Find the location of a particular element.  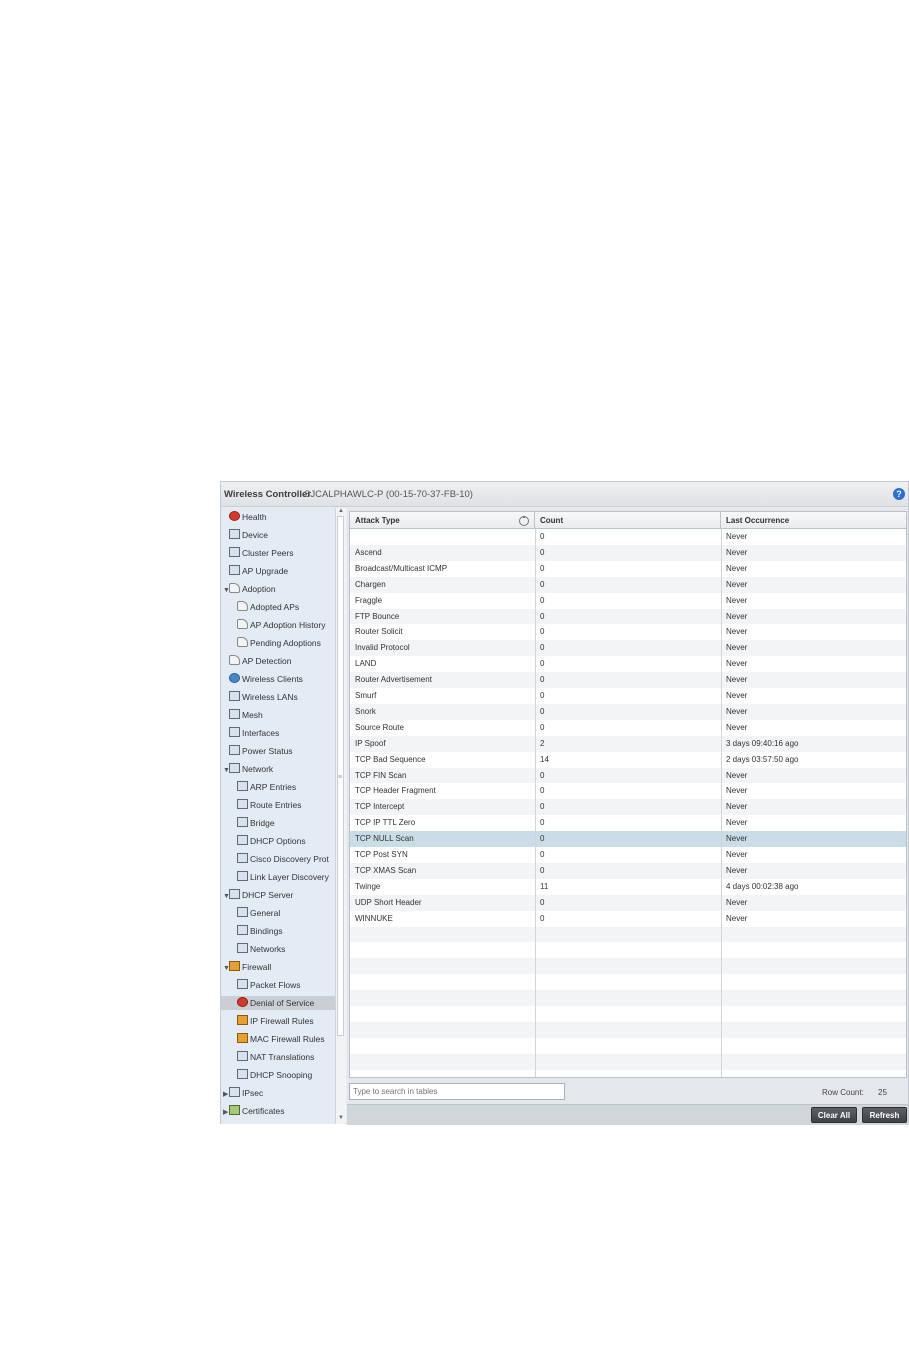

table-row-empty is located at coordinates (628, 934).